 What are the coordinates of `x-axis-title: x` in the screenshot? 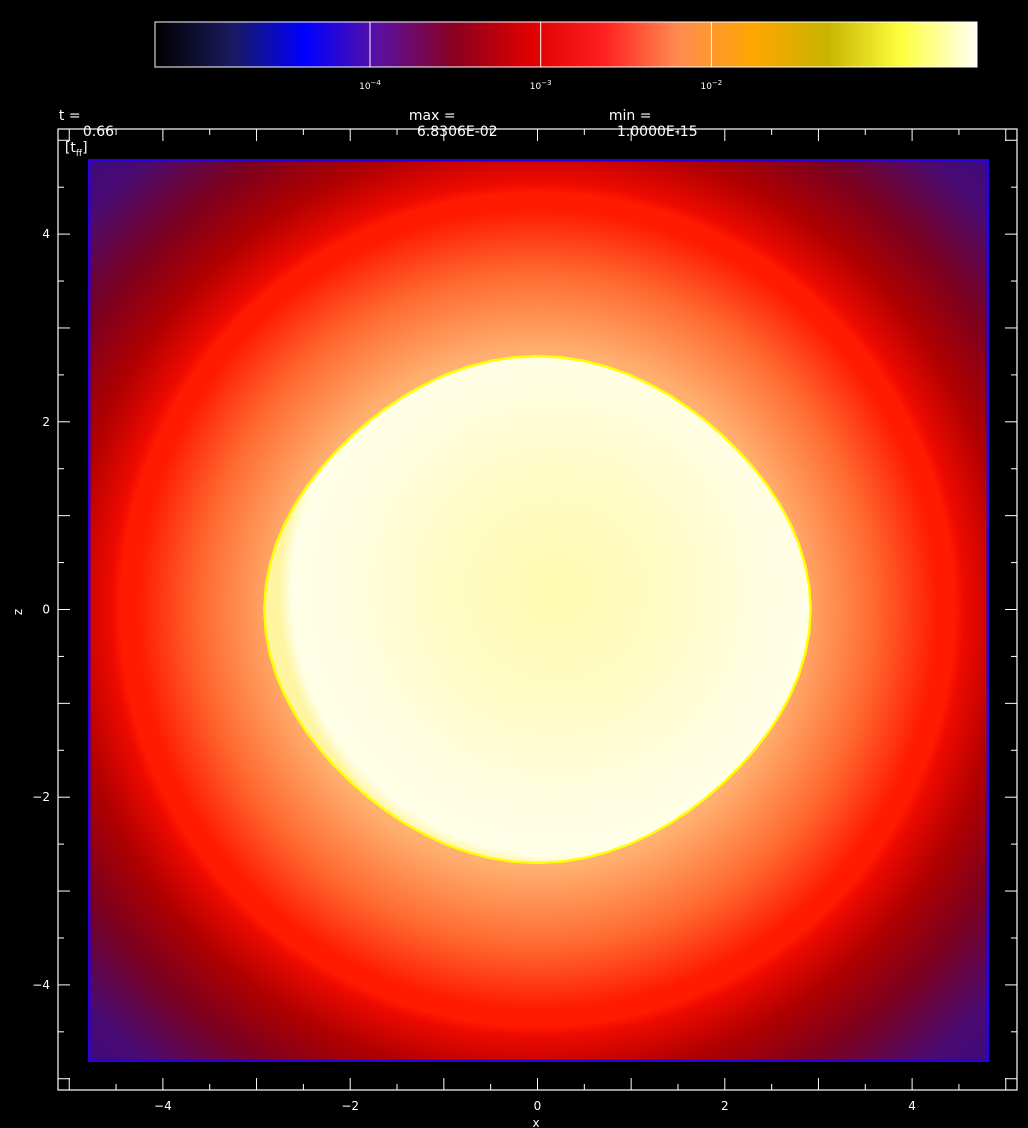 It's located at (535, 1122).